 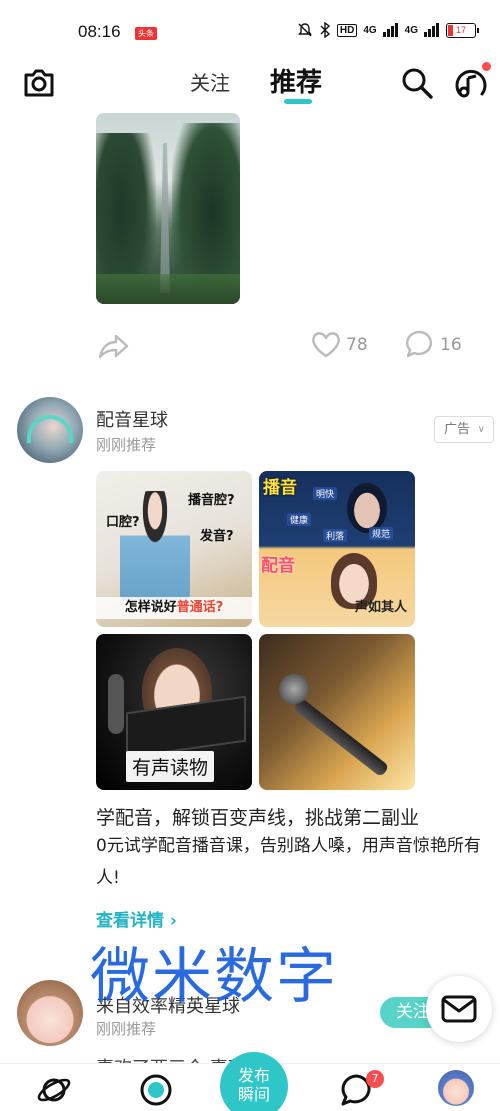 I want to click on signal-2-label: 4G, so click(x=411, y=30).